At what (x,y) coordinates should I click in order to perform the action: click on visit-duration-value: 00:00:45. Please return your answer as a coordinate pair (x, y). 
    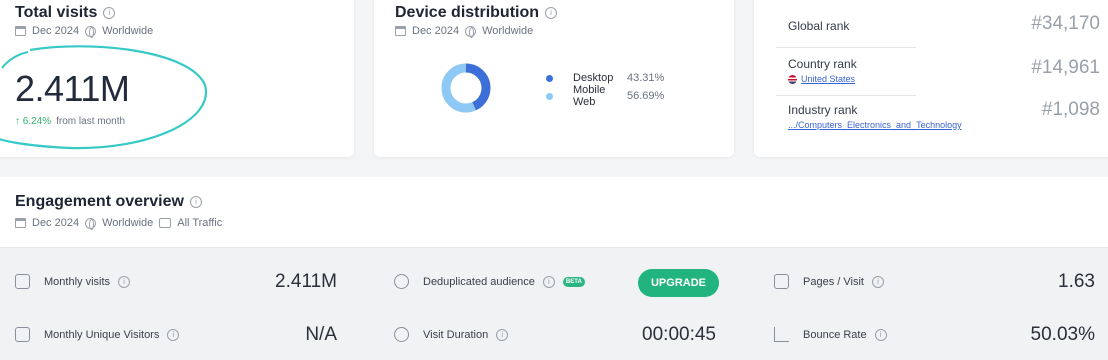
    Looking at the image, I should click on (679, 334).